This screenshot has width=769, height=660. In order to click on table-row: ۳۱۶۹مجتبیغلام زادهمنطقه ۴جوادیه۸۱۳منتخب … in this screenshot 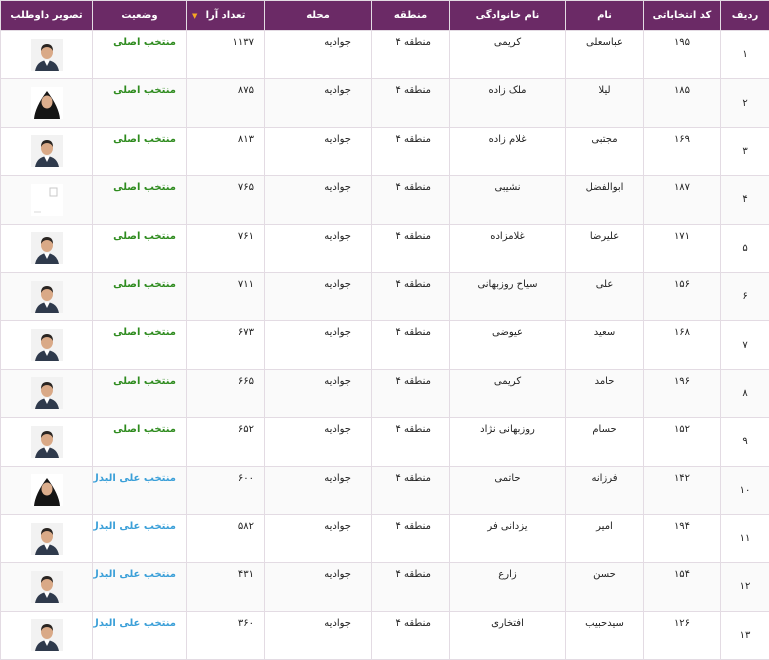, I will do `click(385, 151)`.